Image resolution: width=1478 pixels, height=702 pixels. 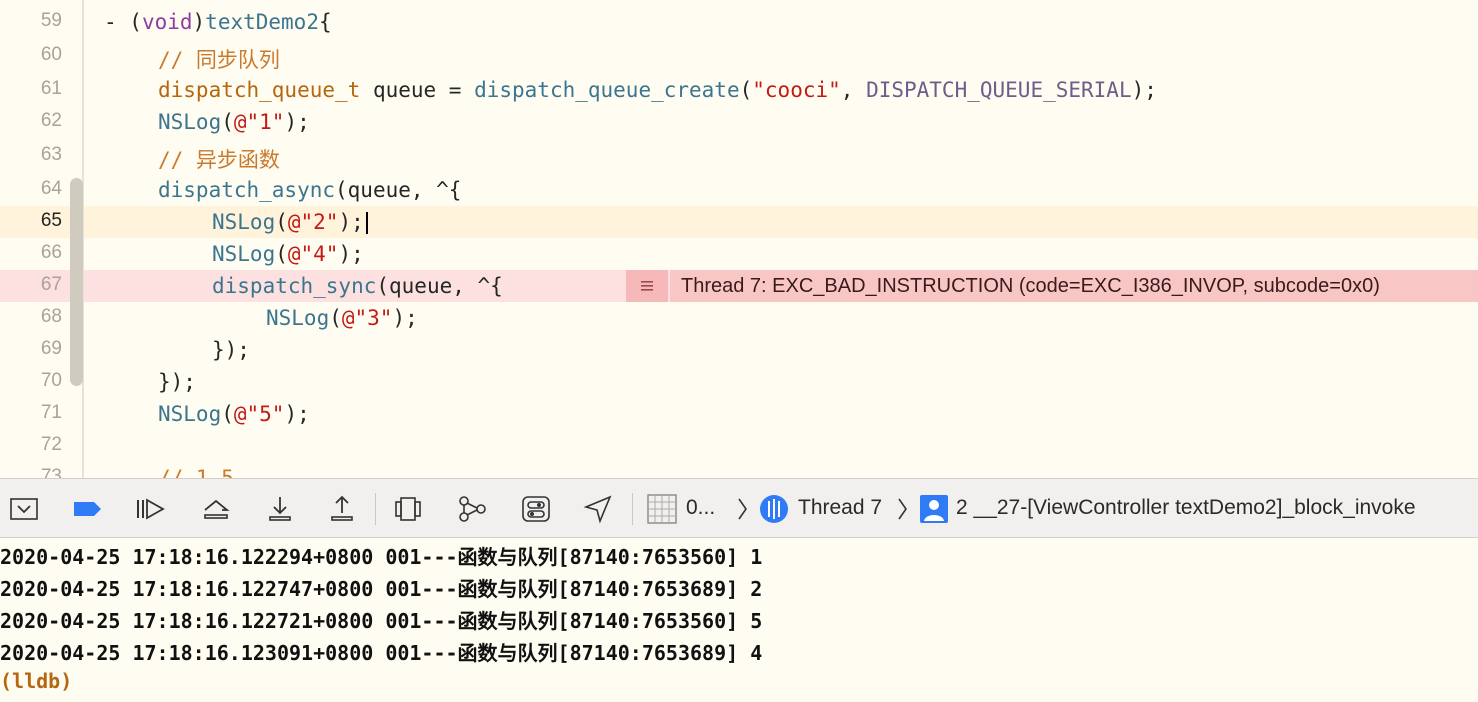 I want to click on code-line: 72, so click(x=739, y=446).